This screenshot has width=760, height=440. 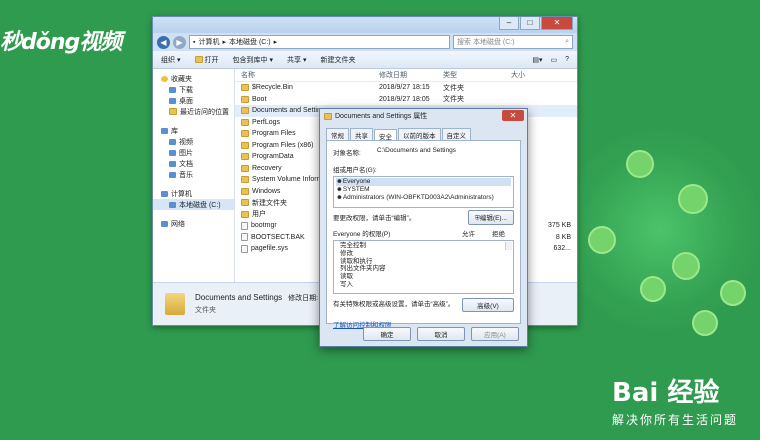 I want to click on column-header-date: 修改日期, so click(x=411, y=75).